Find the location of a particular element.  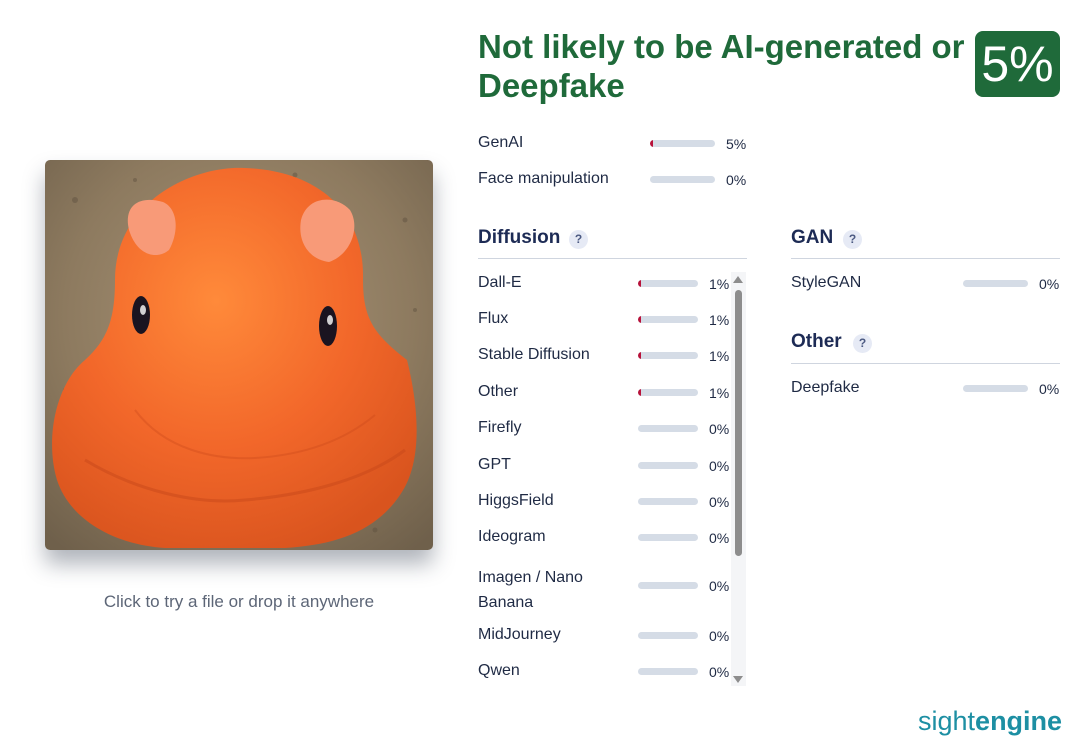

list-item: Imagen / Nano Banana 0% is located at coordinates (605, 588).